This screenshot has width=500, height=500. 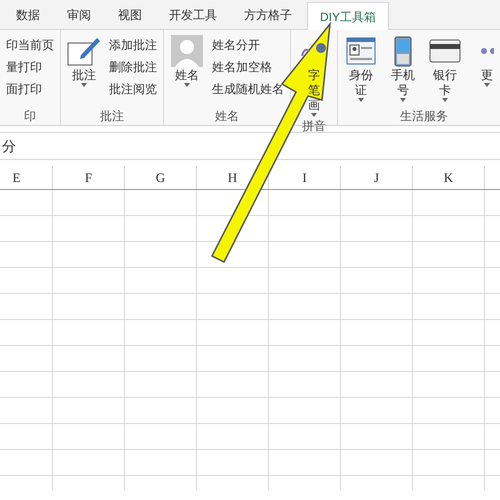 I want to click on column-header: E, so click(x=26, y=177).